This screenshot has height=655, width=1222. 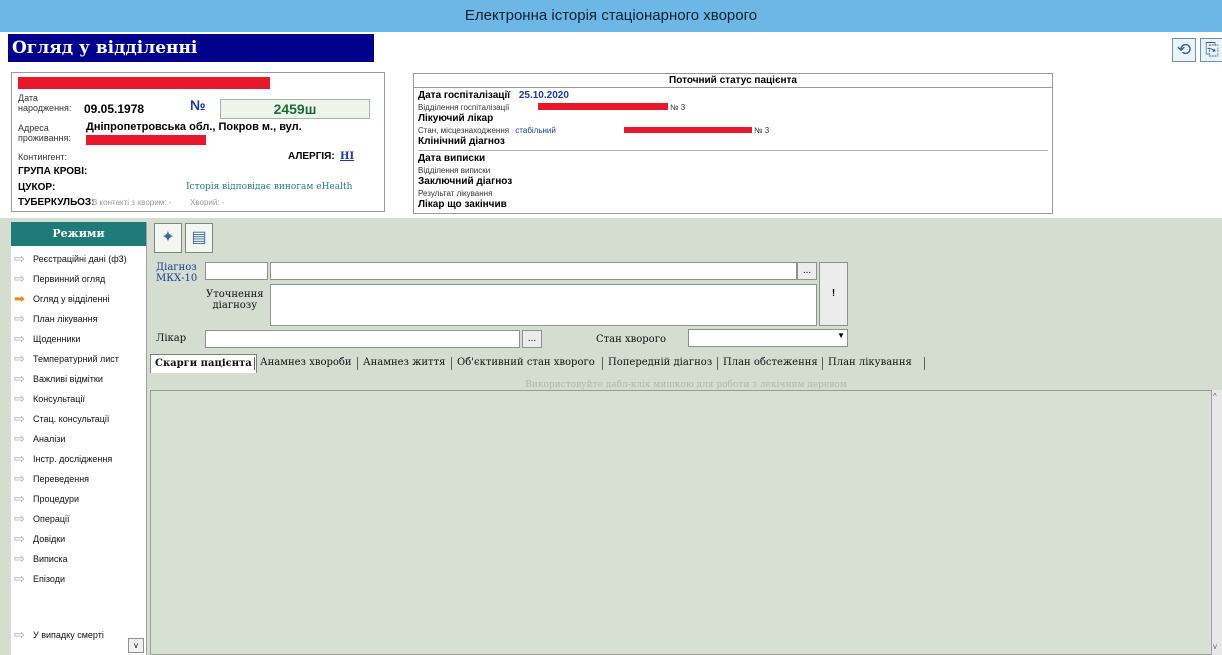 I want to click on sidebar-item-consultations: ⇨ Консультації, so click(x=78, y=399).